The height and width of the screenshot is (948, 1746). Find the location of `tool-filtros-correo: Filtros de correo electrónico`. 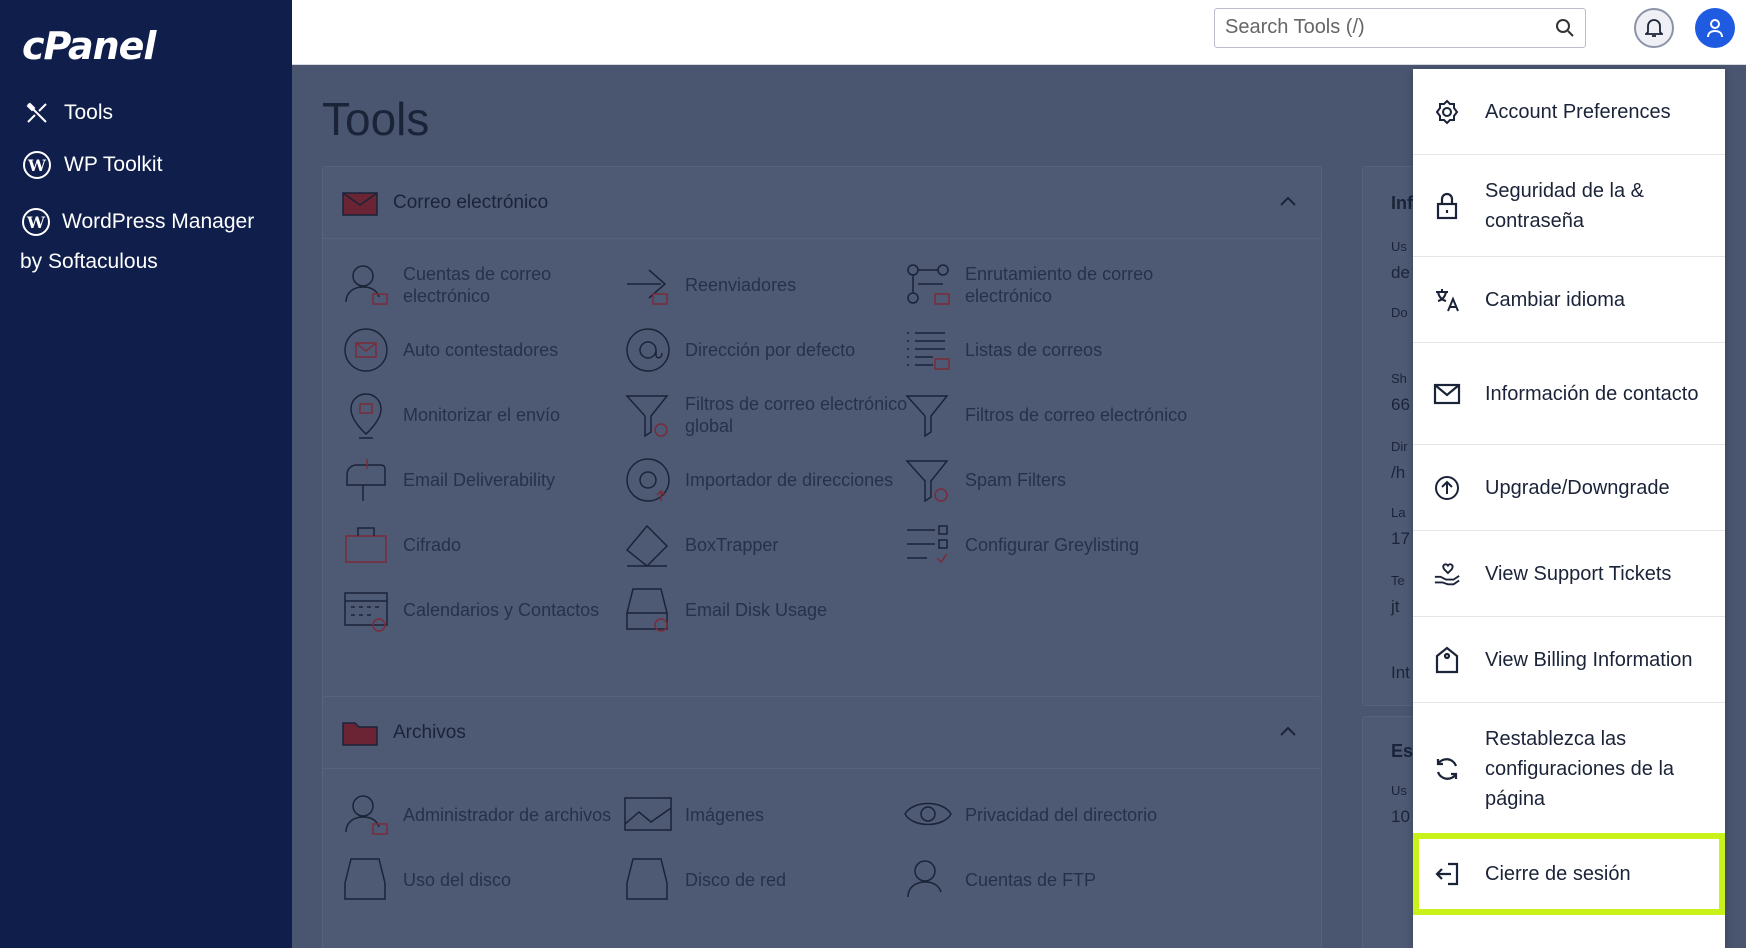

tool-filtros-correo: Filtros de correo electrónico is located at coordinates (1053, 415).